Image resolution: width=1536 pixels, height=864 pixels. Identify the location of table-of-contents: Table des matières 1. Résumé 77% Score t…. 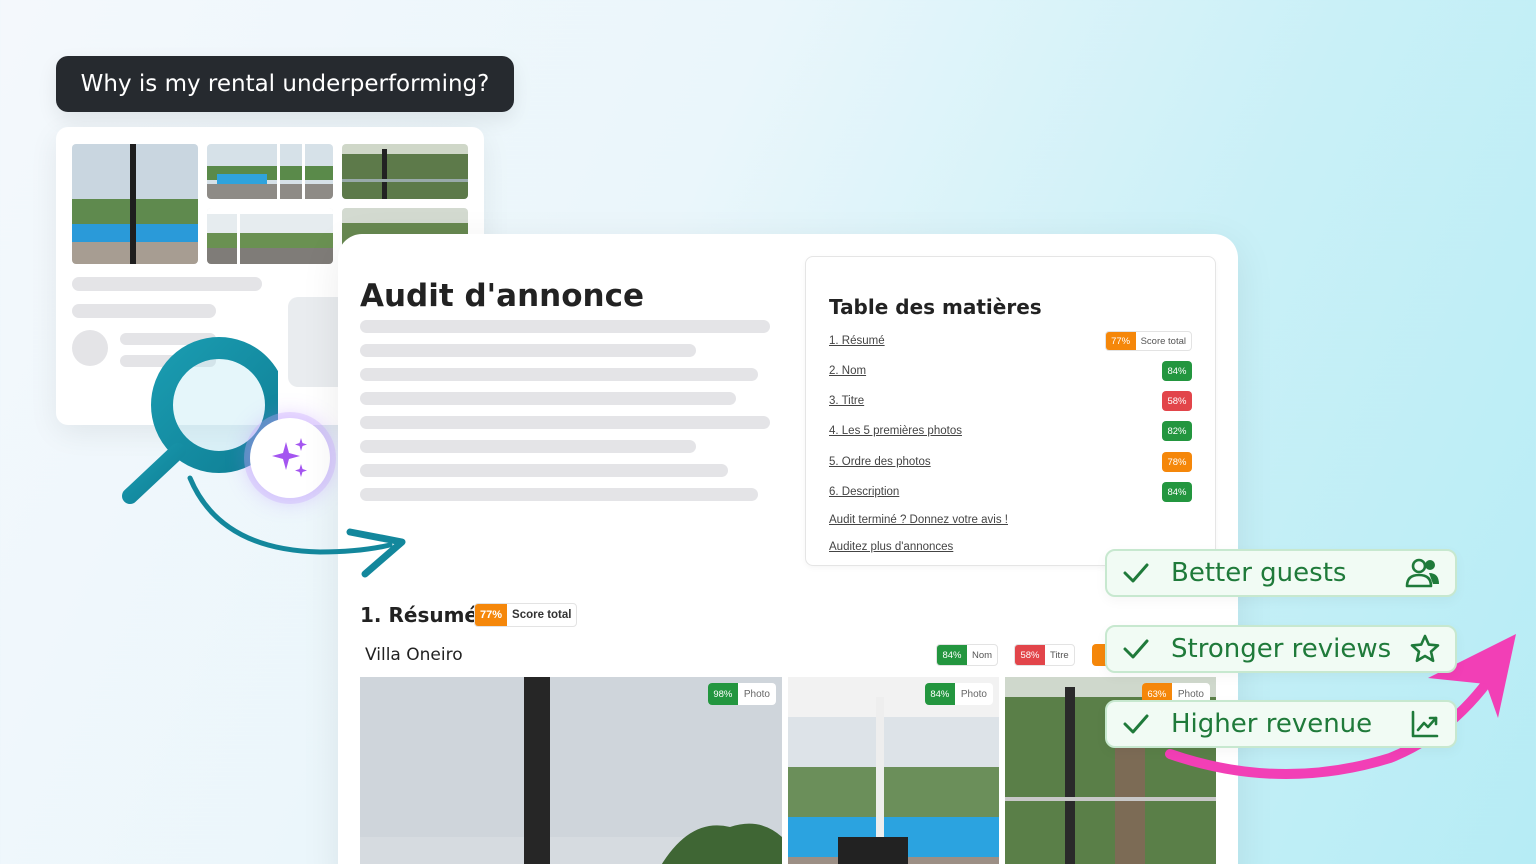
(1010, 411).